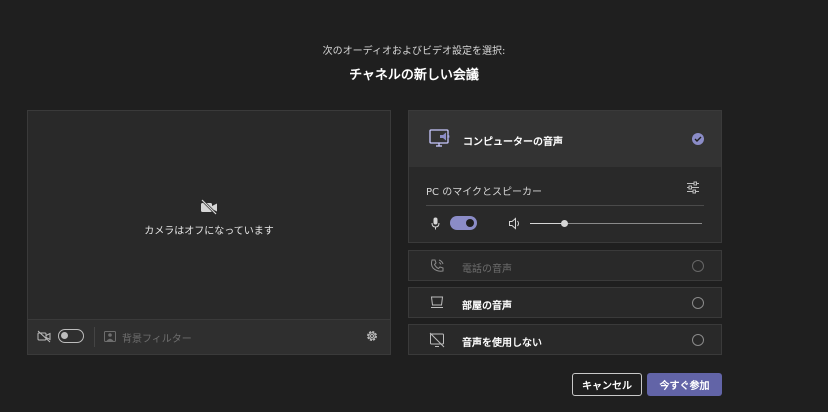 Image resolution: width=828 pixels, height=412 pixels. What do you see at coordinates (71, 336) in the screenshot?
I see `camera-toggle` at bounding box center [71, 336].